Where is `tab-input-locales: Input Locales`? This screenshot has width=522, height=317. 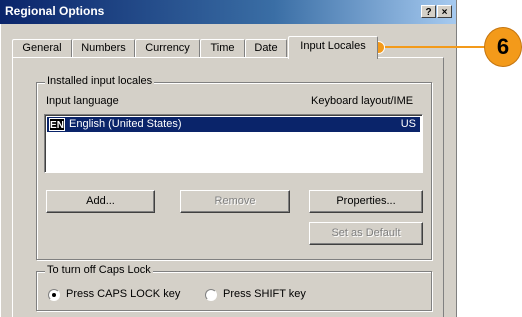 tab-input-locales: Input Locales is located at coordinates (333, 47).